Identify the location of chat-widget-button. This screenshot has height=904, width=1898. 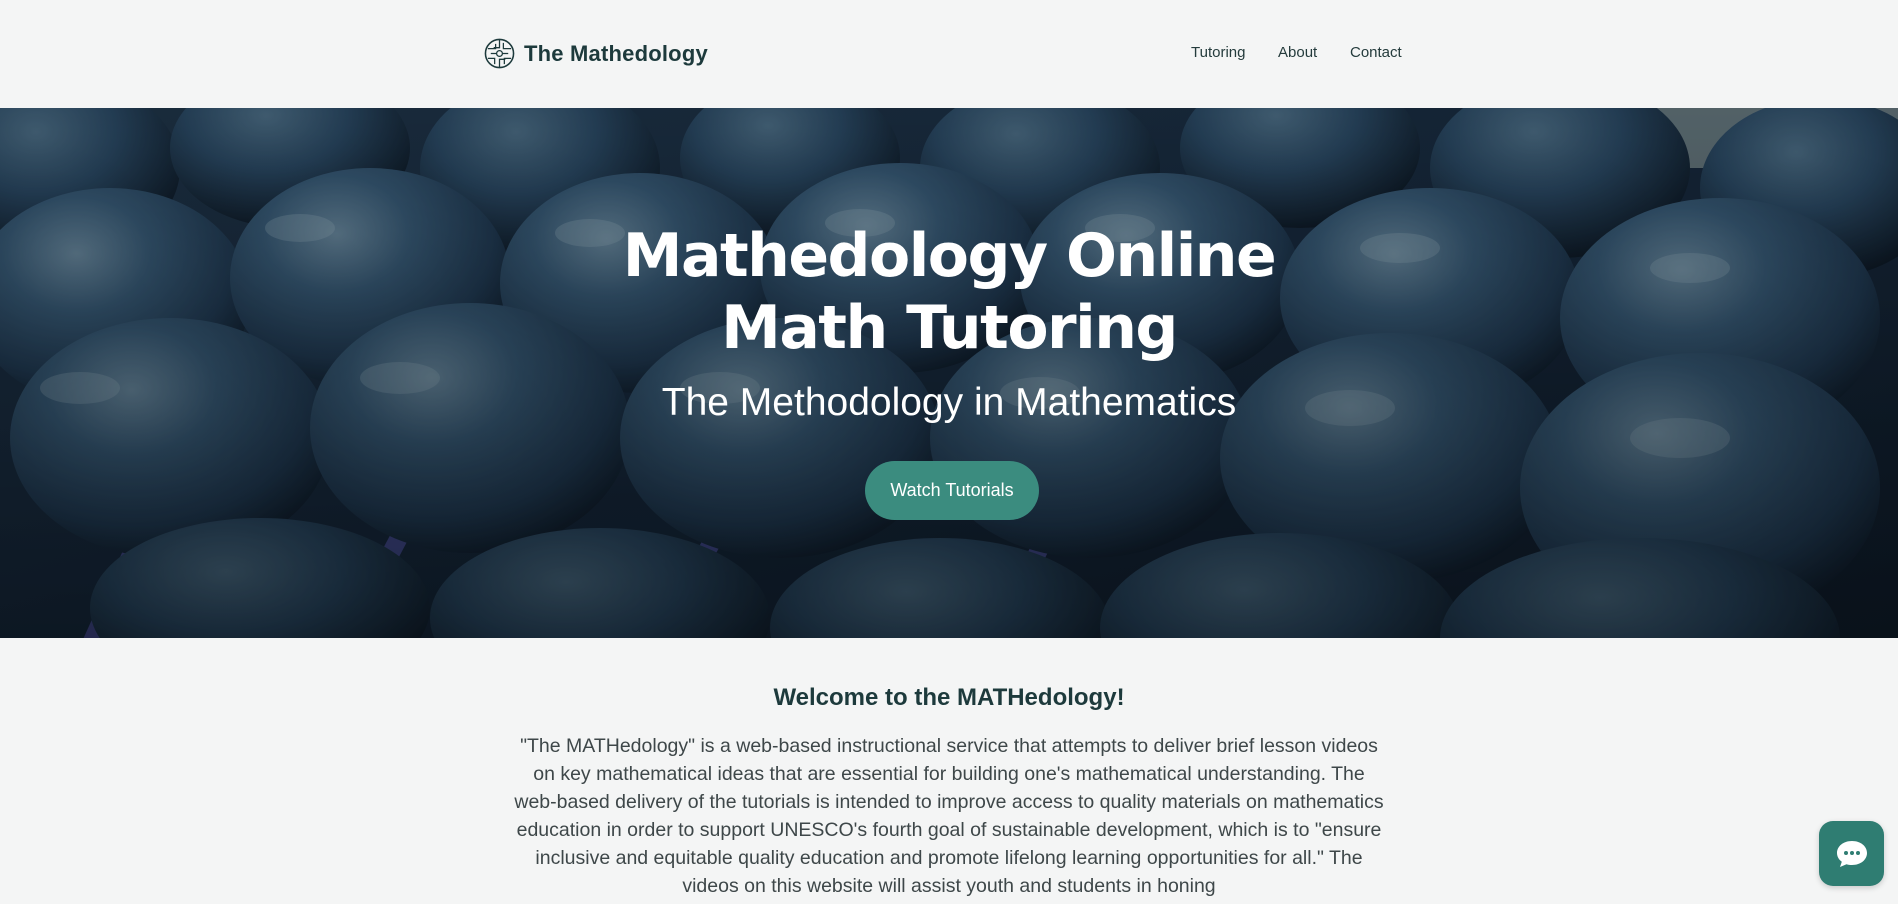
(1851, 853).